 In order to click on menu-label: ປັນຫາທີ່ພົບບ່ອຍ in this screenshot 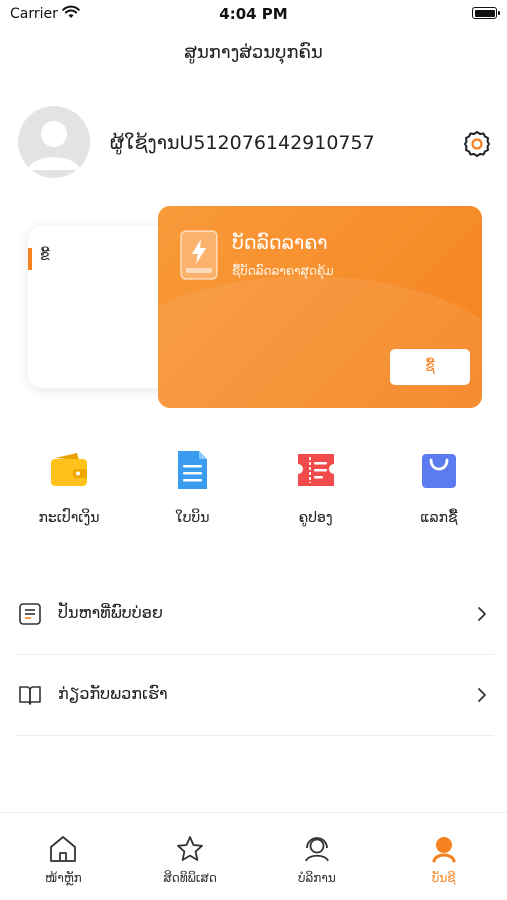, I will do `click(110, 612)`.